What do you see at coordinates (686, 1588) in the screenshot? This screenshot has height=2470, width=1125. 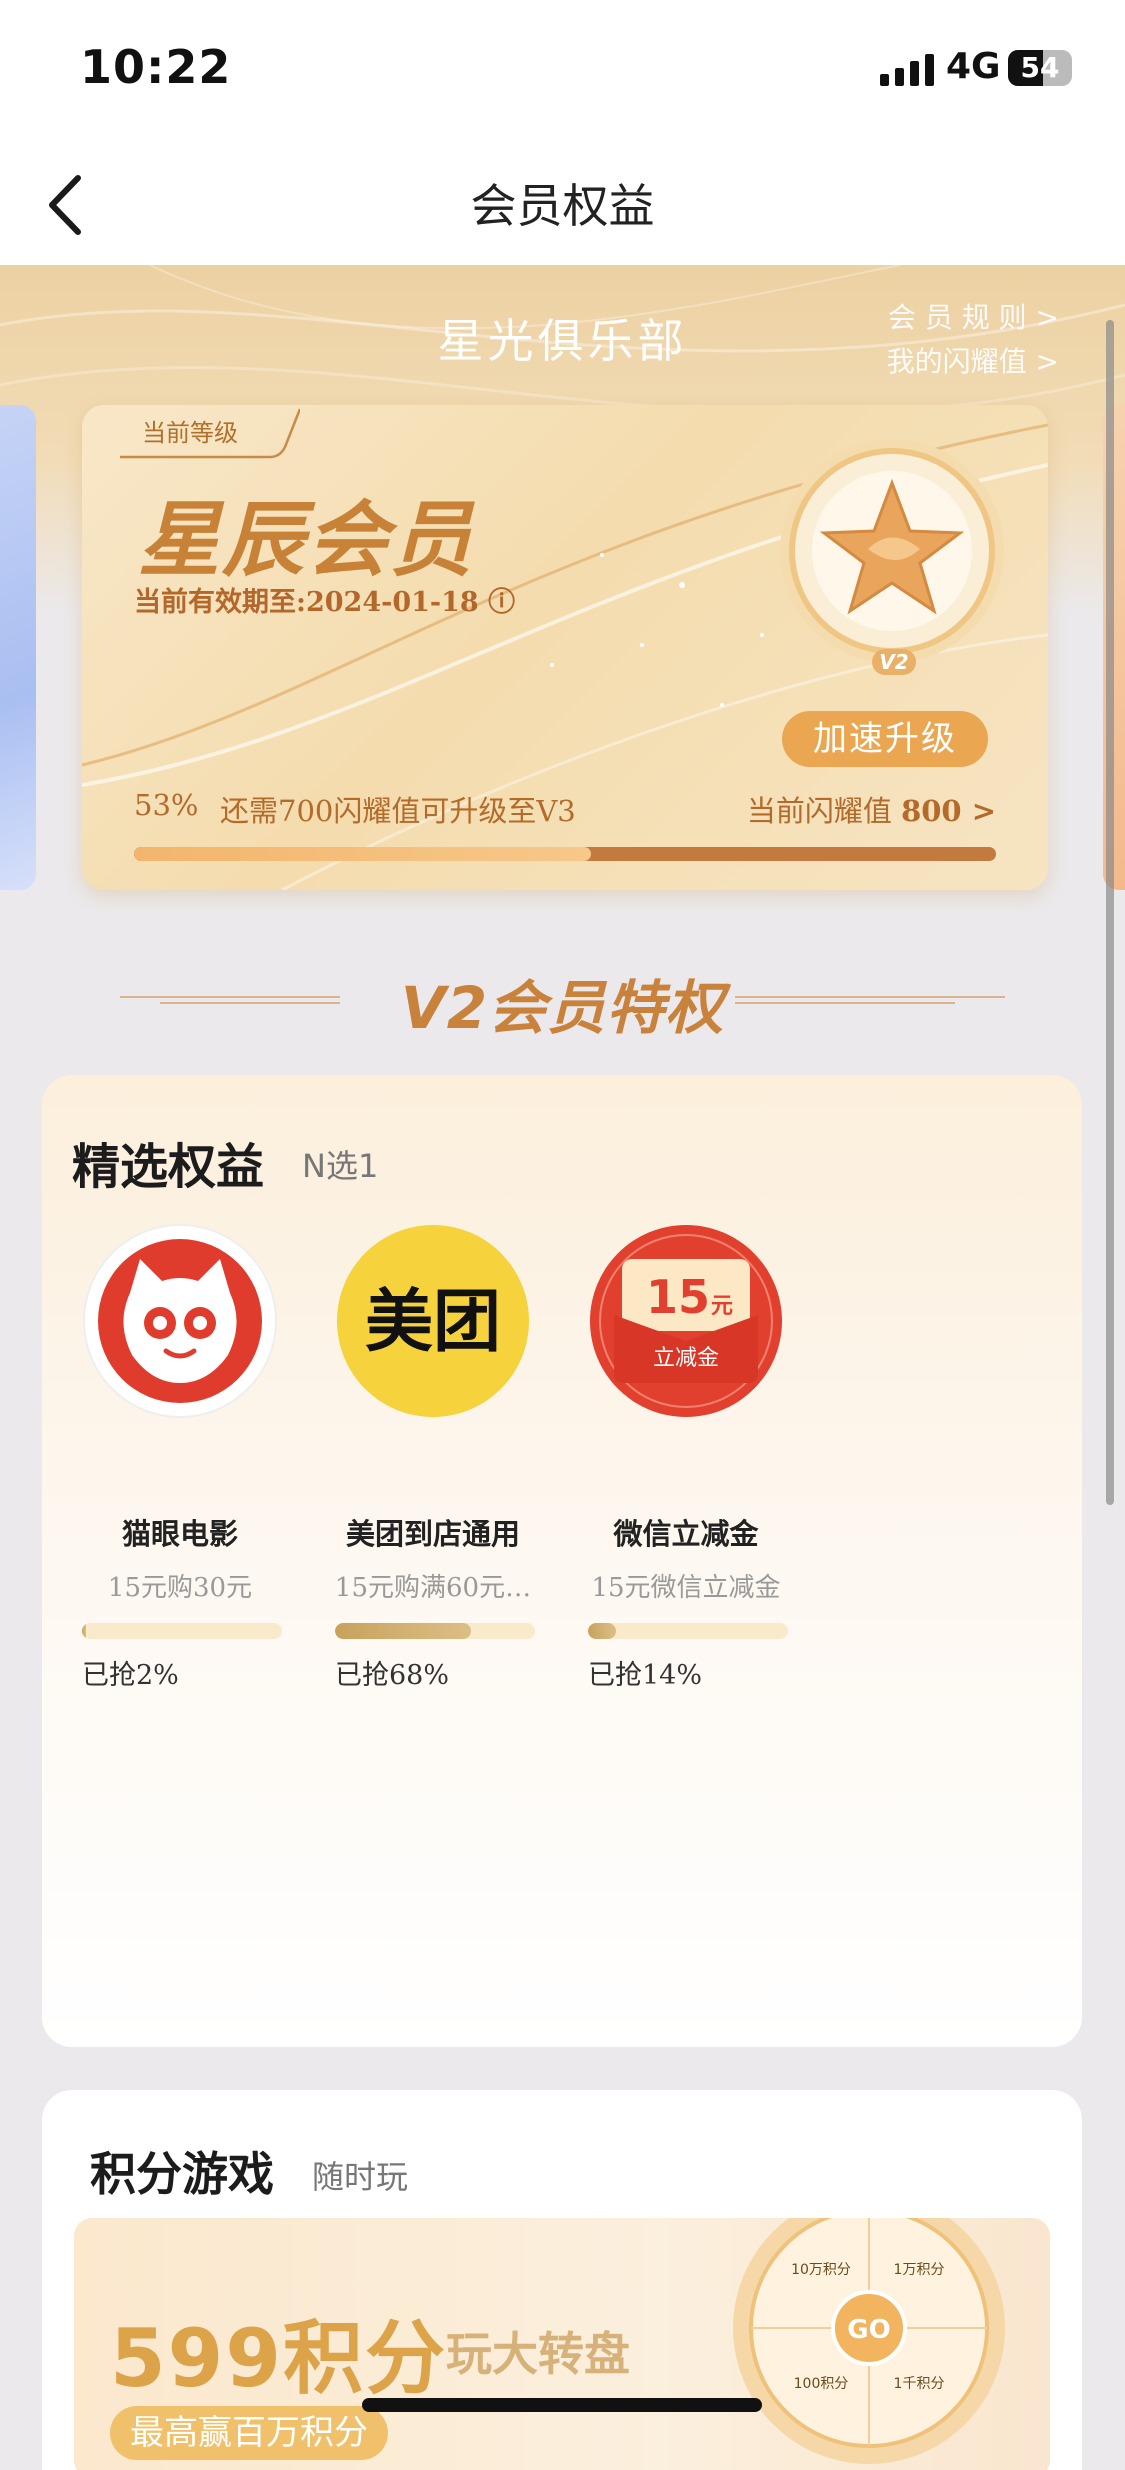 I see `benefit-desc: 15元微信立减金` at bounding box center [686, 1588].